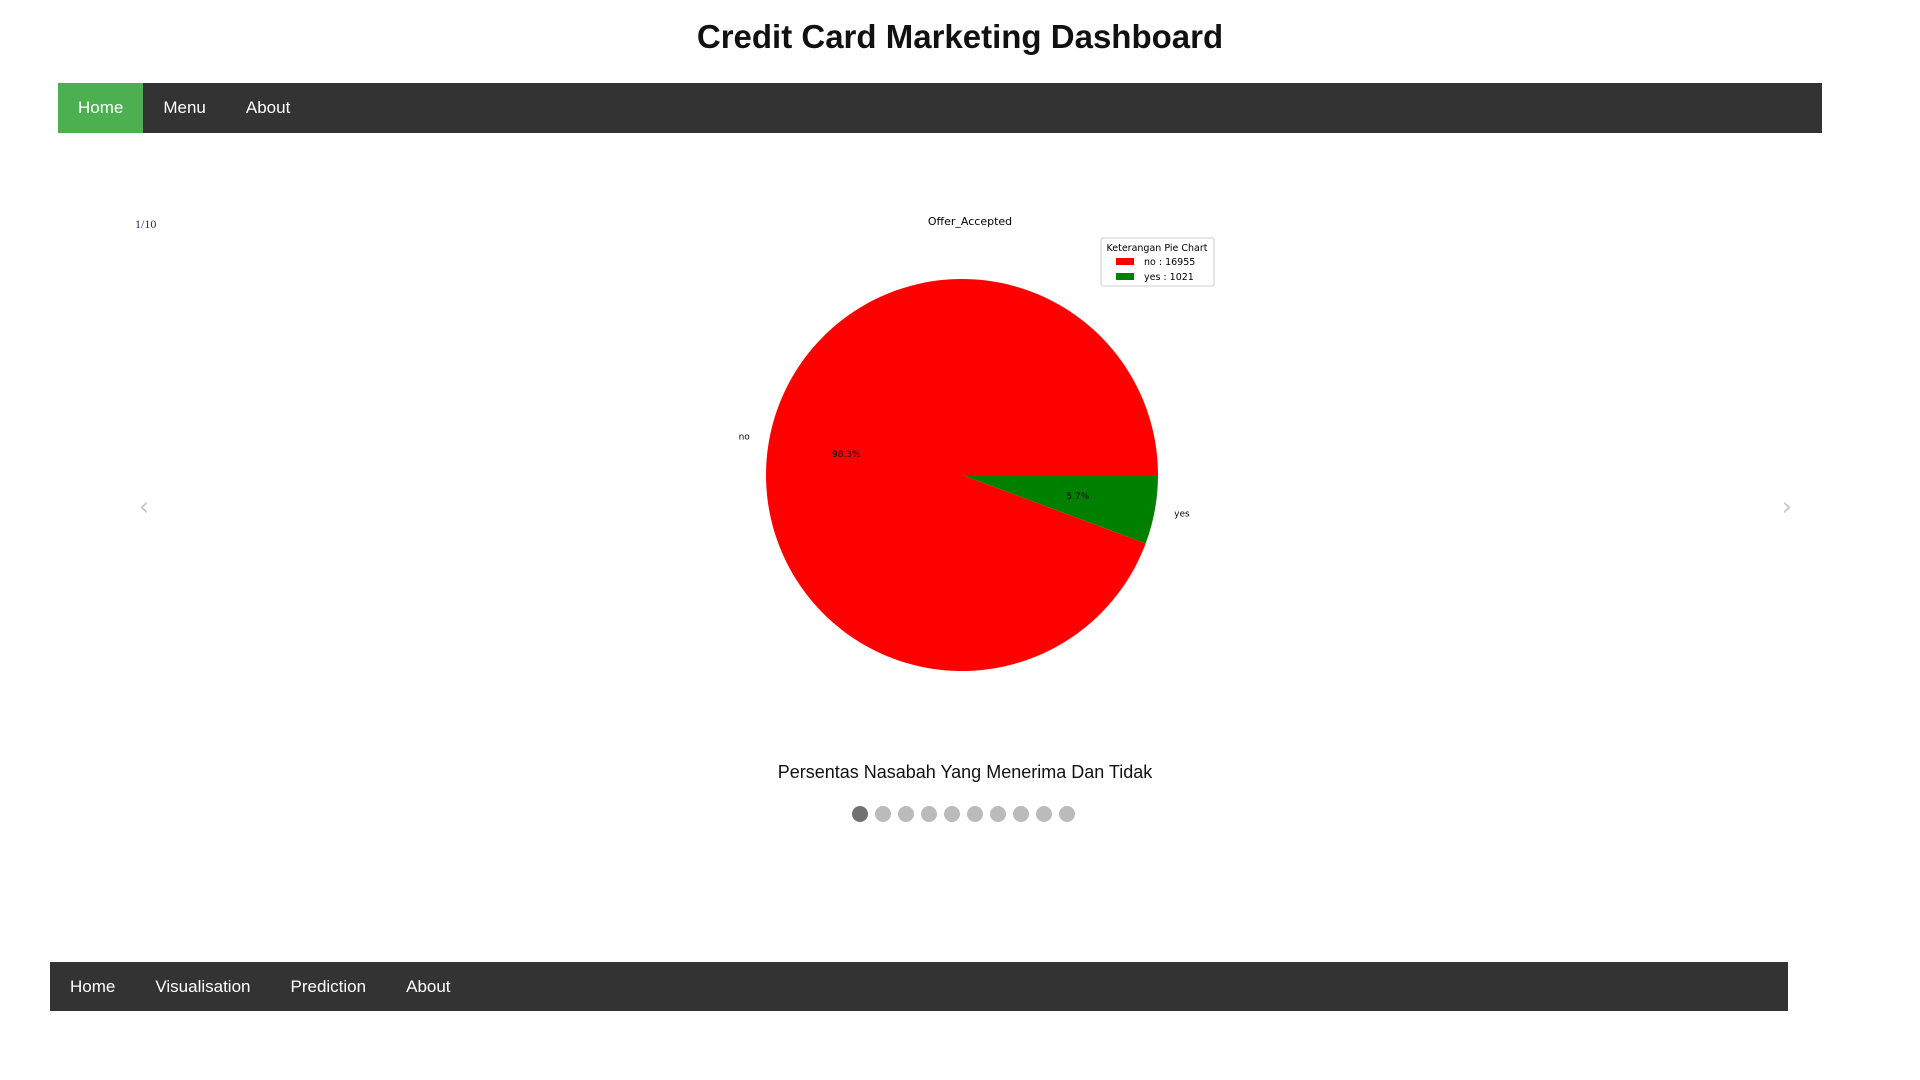 This screenshot has width=1920, height=1080. Describe the element at coordinates (1787, 507) in the screenshot. I see `next-slide-button: ›` at that location.